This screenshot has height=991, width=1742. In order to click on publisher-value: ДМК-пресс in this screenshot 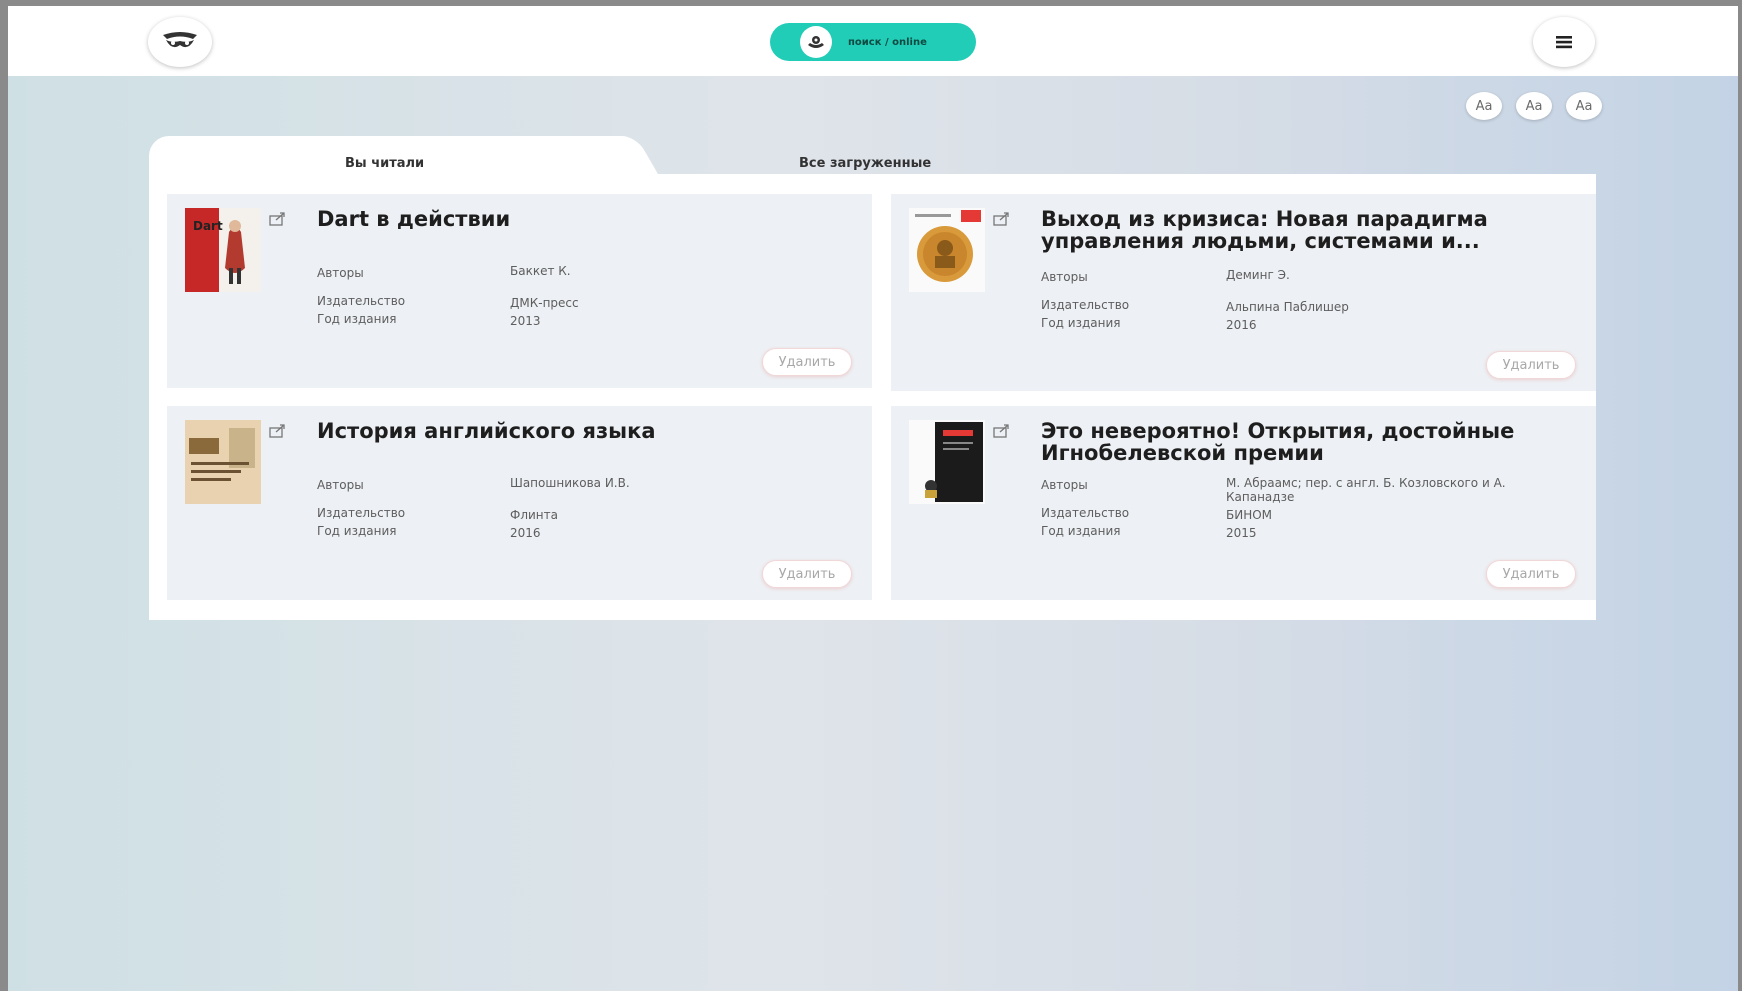, I will do `click(544, 303)`.